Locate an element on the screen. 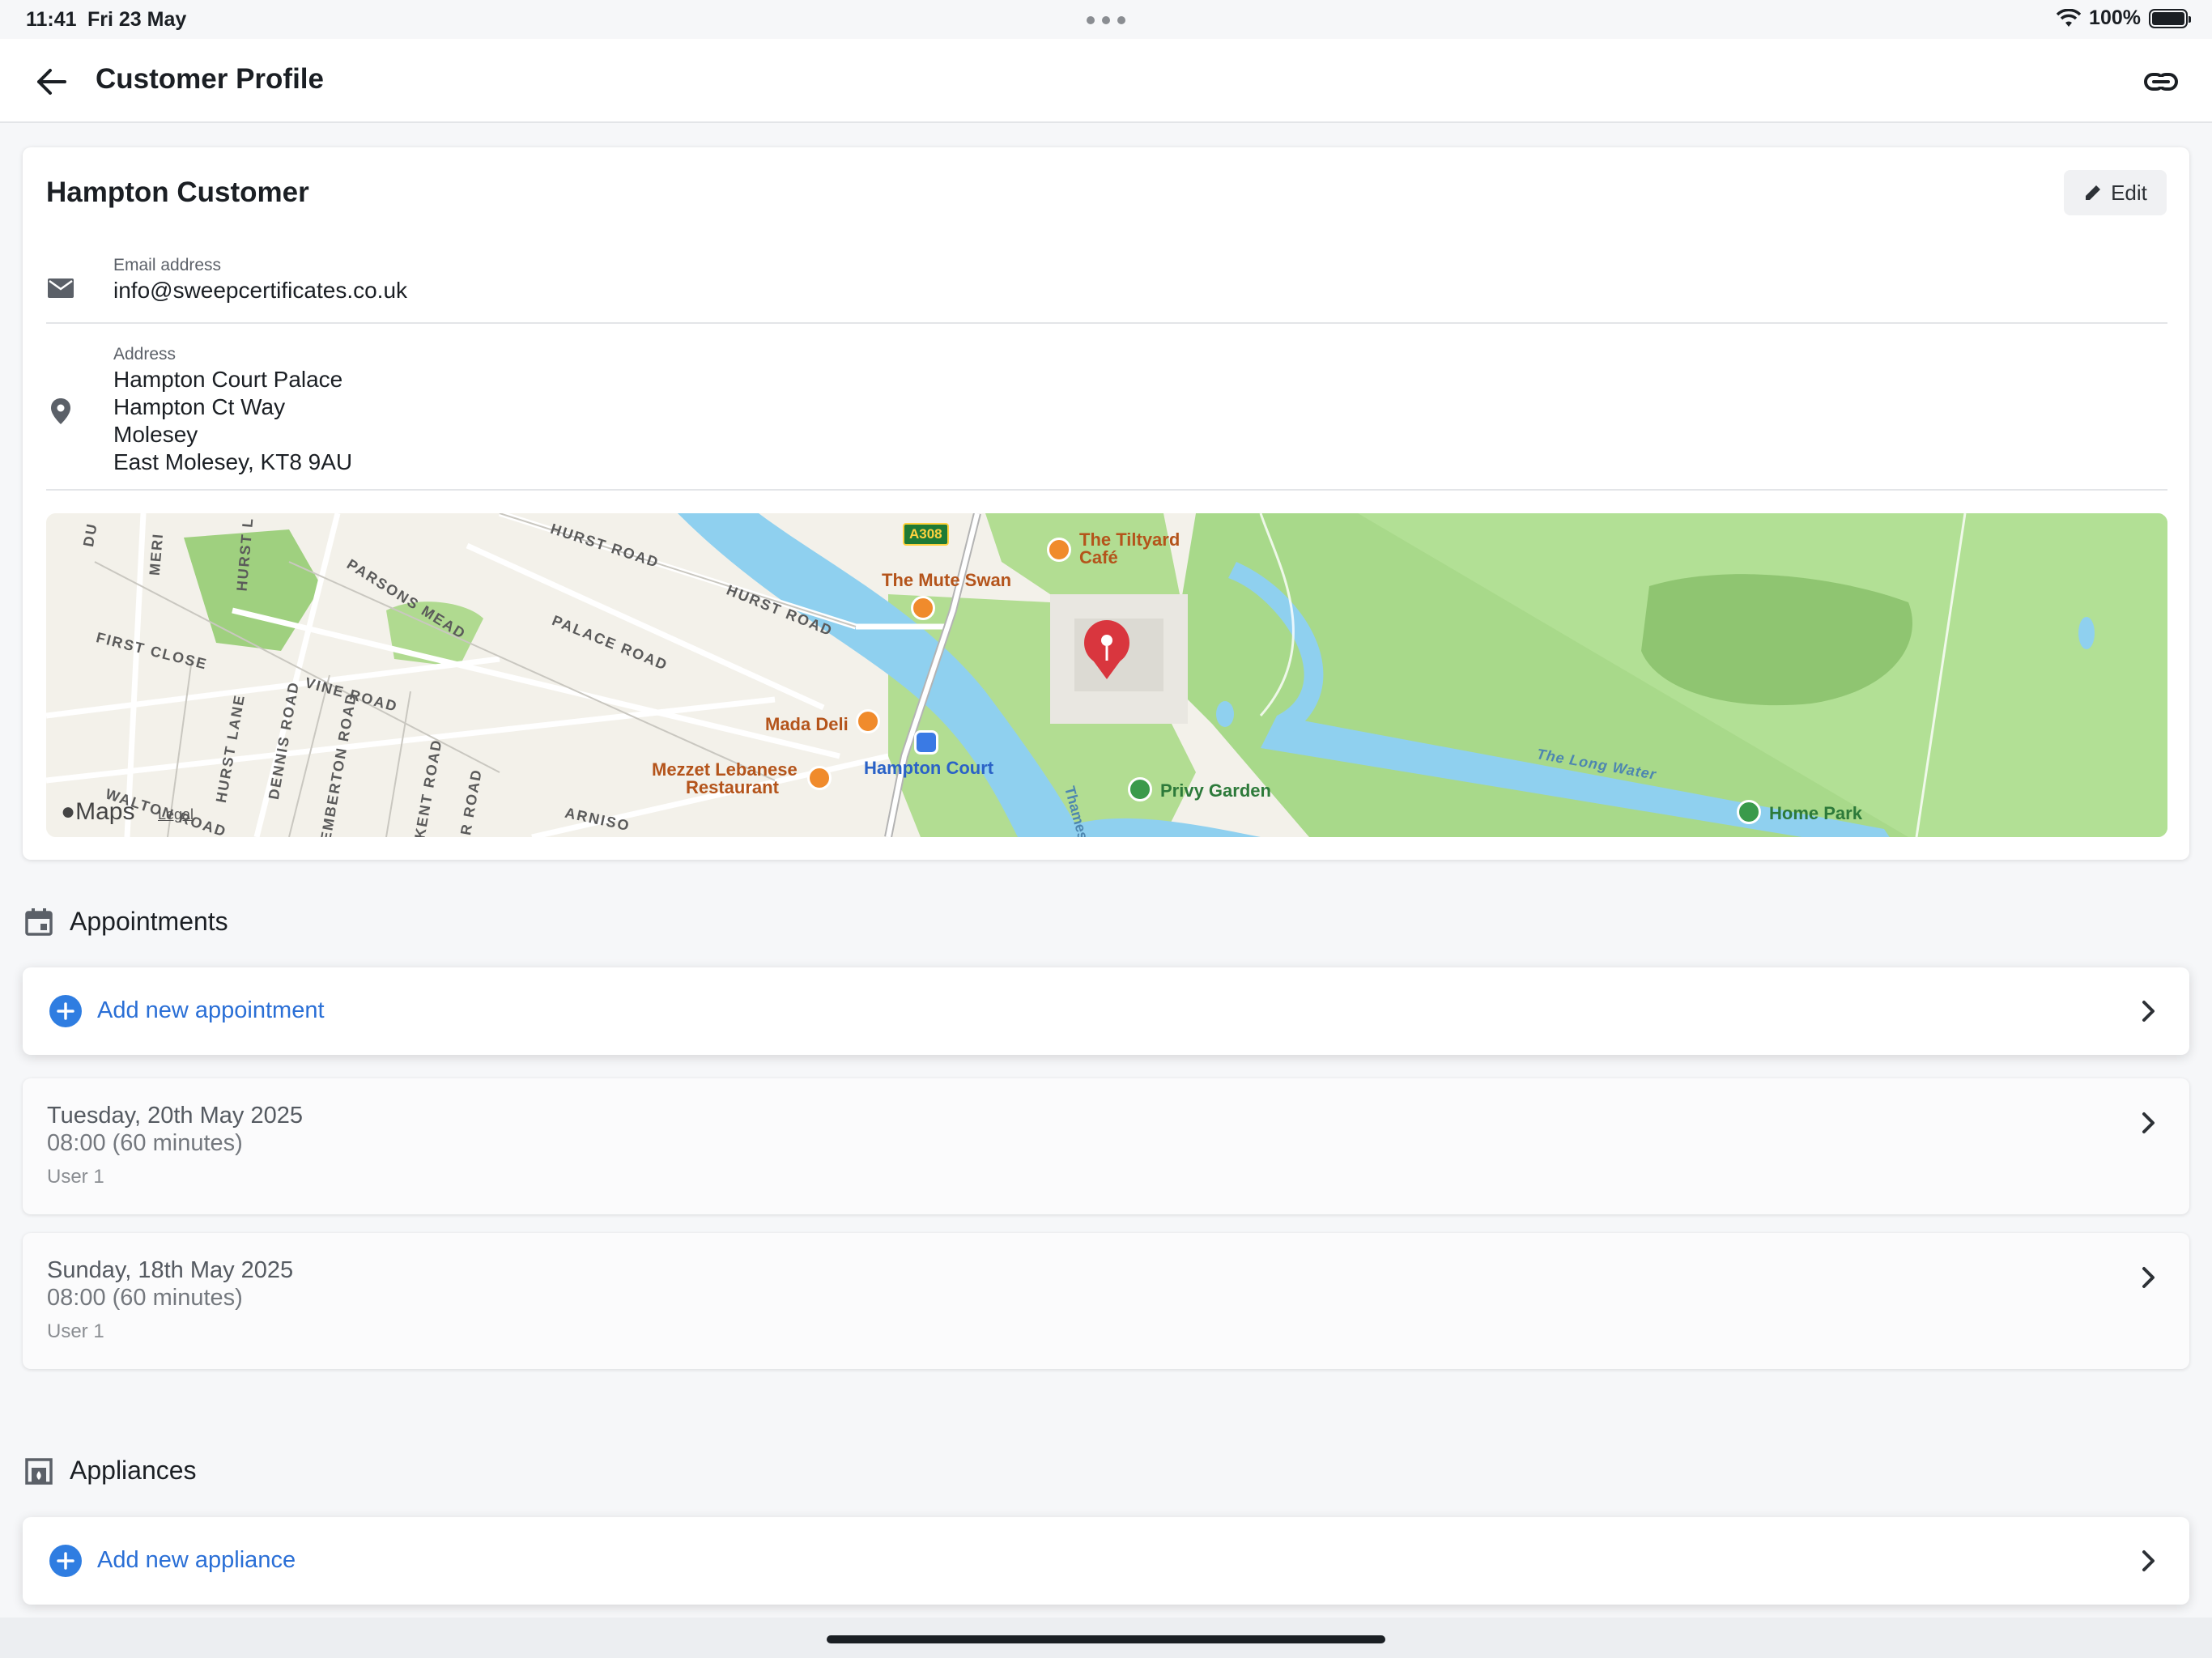 The height and width of the screenshot is (1658, 2212). appointments-header: Appointments is located at coordinates (126, 922).